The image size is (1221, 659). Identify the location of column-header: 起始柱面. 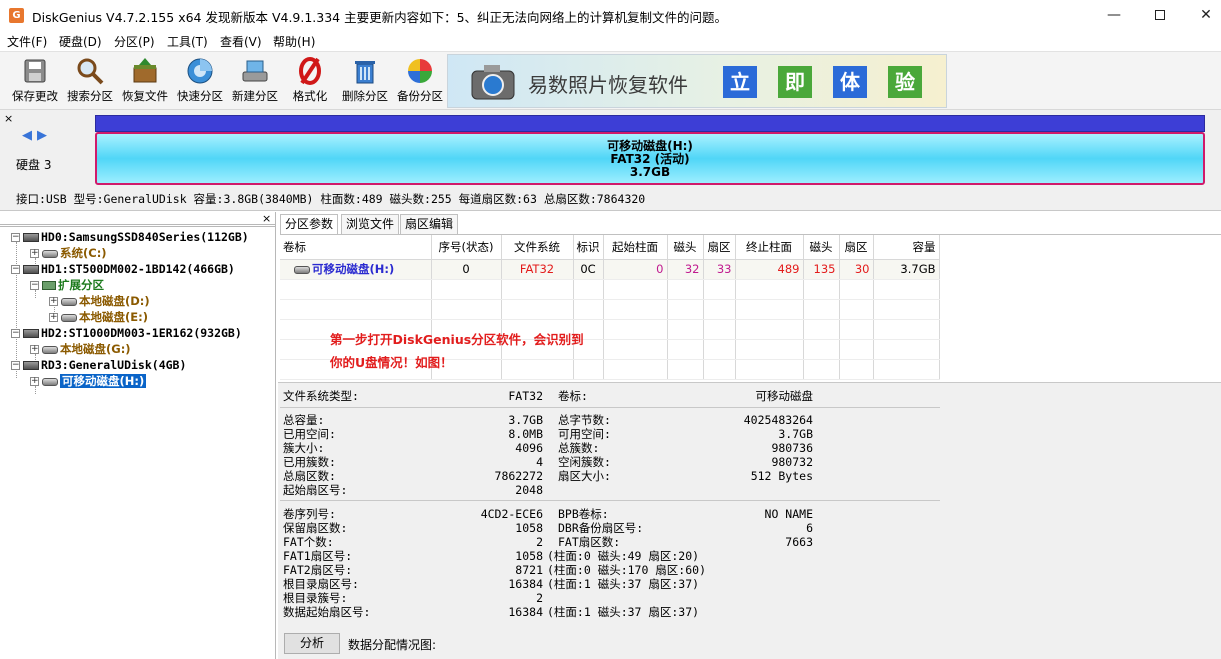
(635, 247).